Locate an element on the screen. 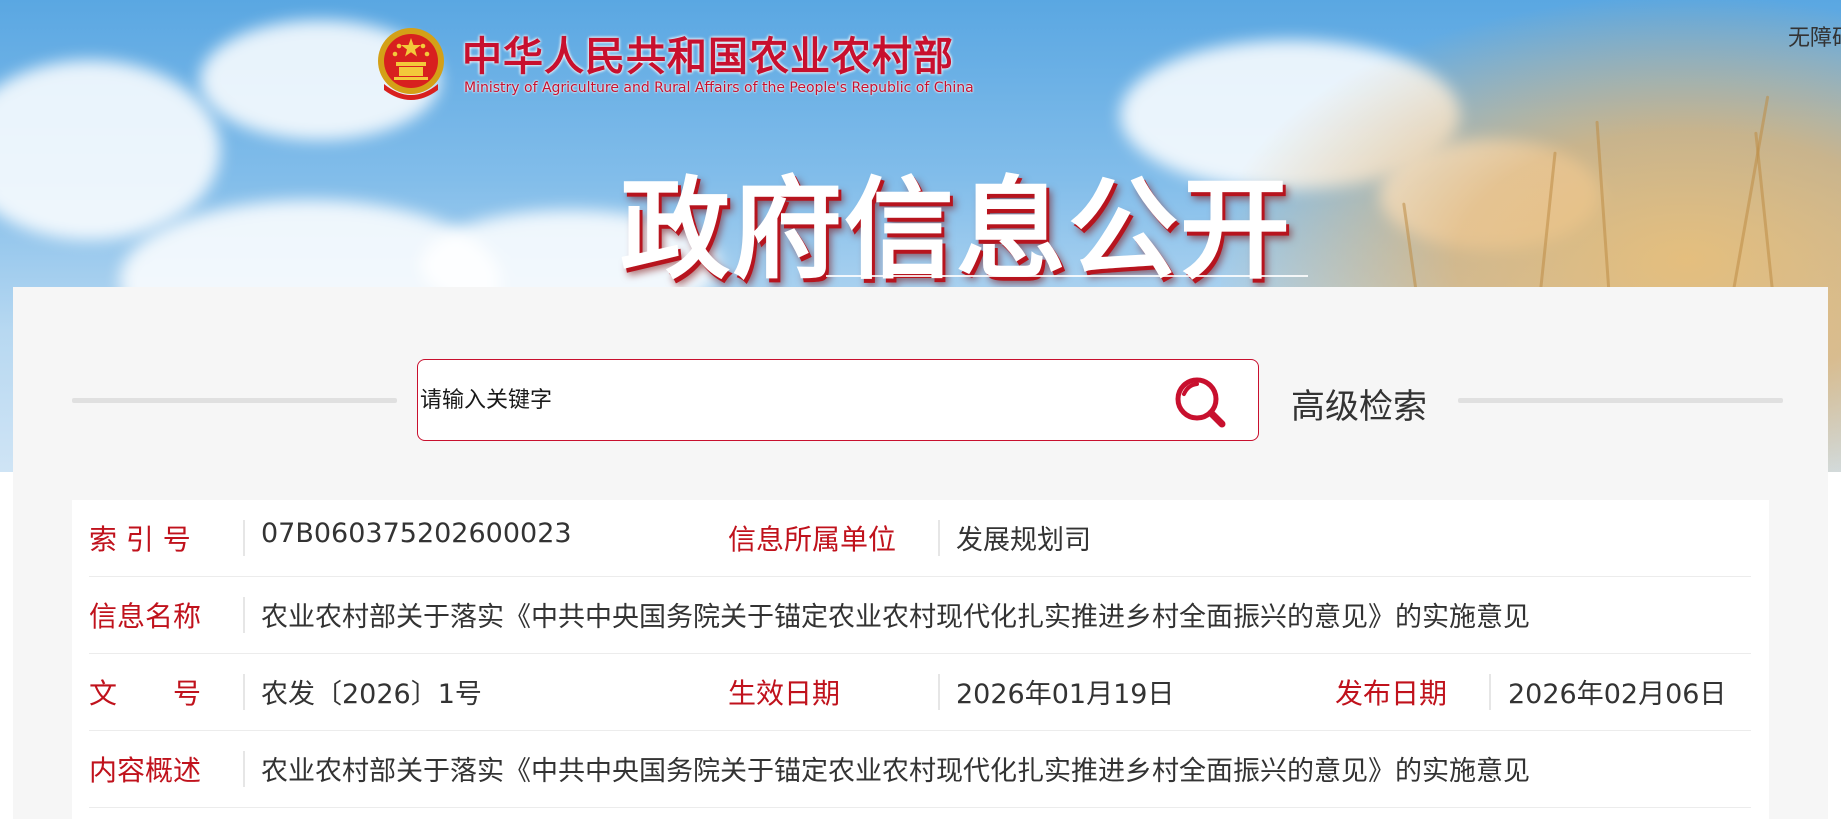 This screenshot has height=819, width=1841. effective-date-label: 生效日期 is located at coordinates (784, 693).